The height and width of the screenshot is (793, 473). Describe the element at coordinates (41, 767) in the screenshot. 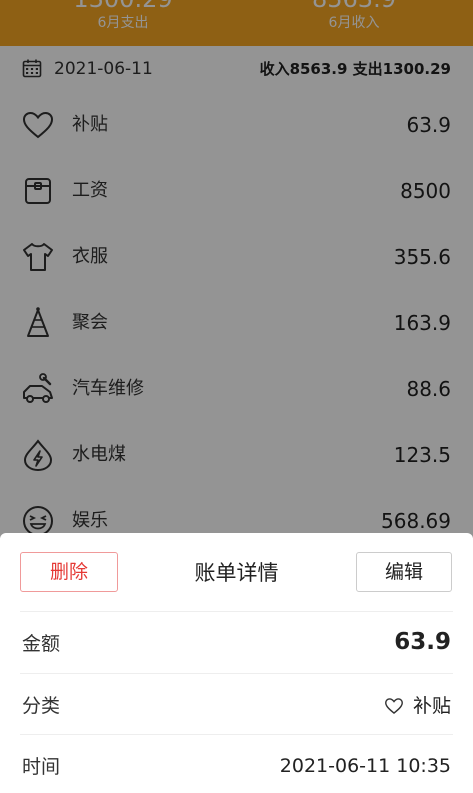

I see `time-label: 时间` at that location.